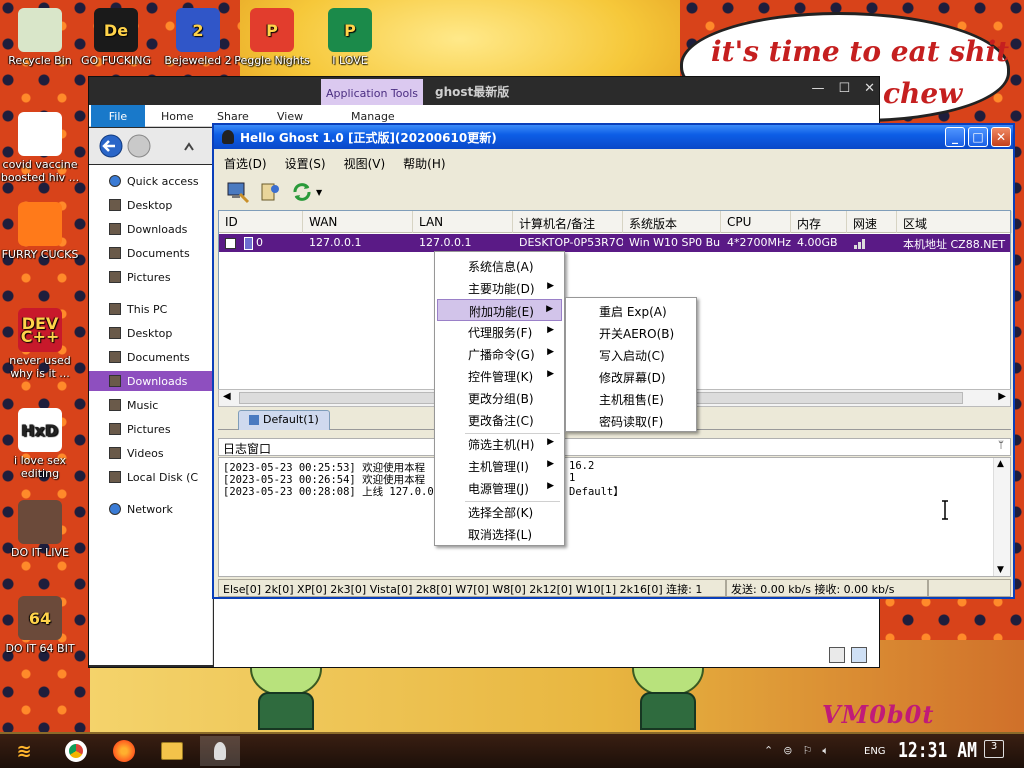  What do you see at coordinates (227, 396) in the screenshot?
I see `scroll-left-icon: ◀` at bounding box center [227, 396].